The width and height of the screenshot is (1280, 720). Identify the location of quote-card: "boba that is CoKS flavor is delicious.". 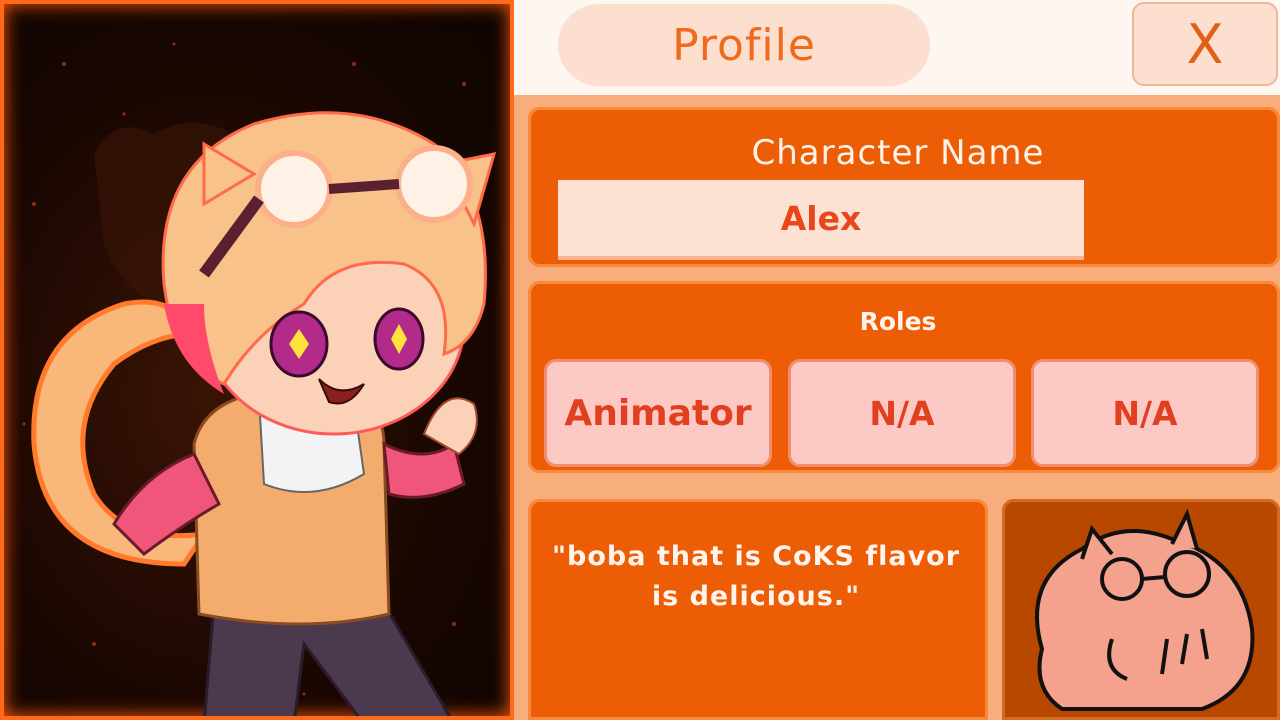
(758, 609).